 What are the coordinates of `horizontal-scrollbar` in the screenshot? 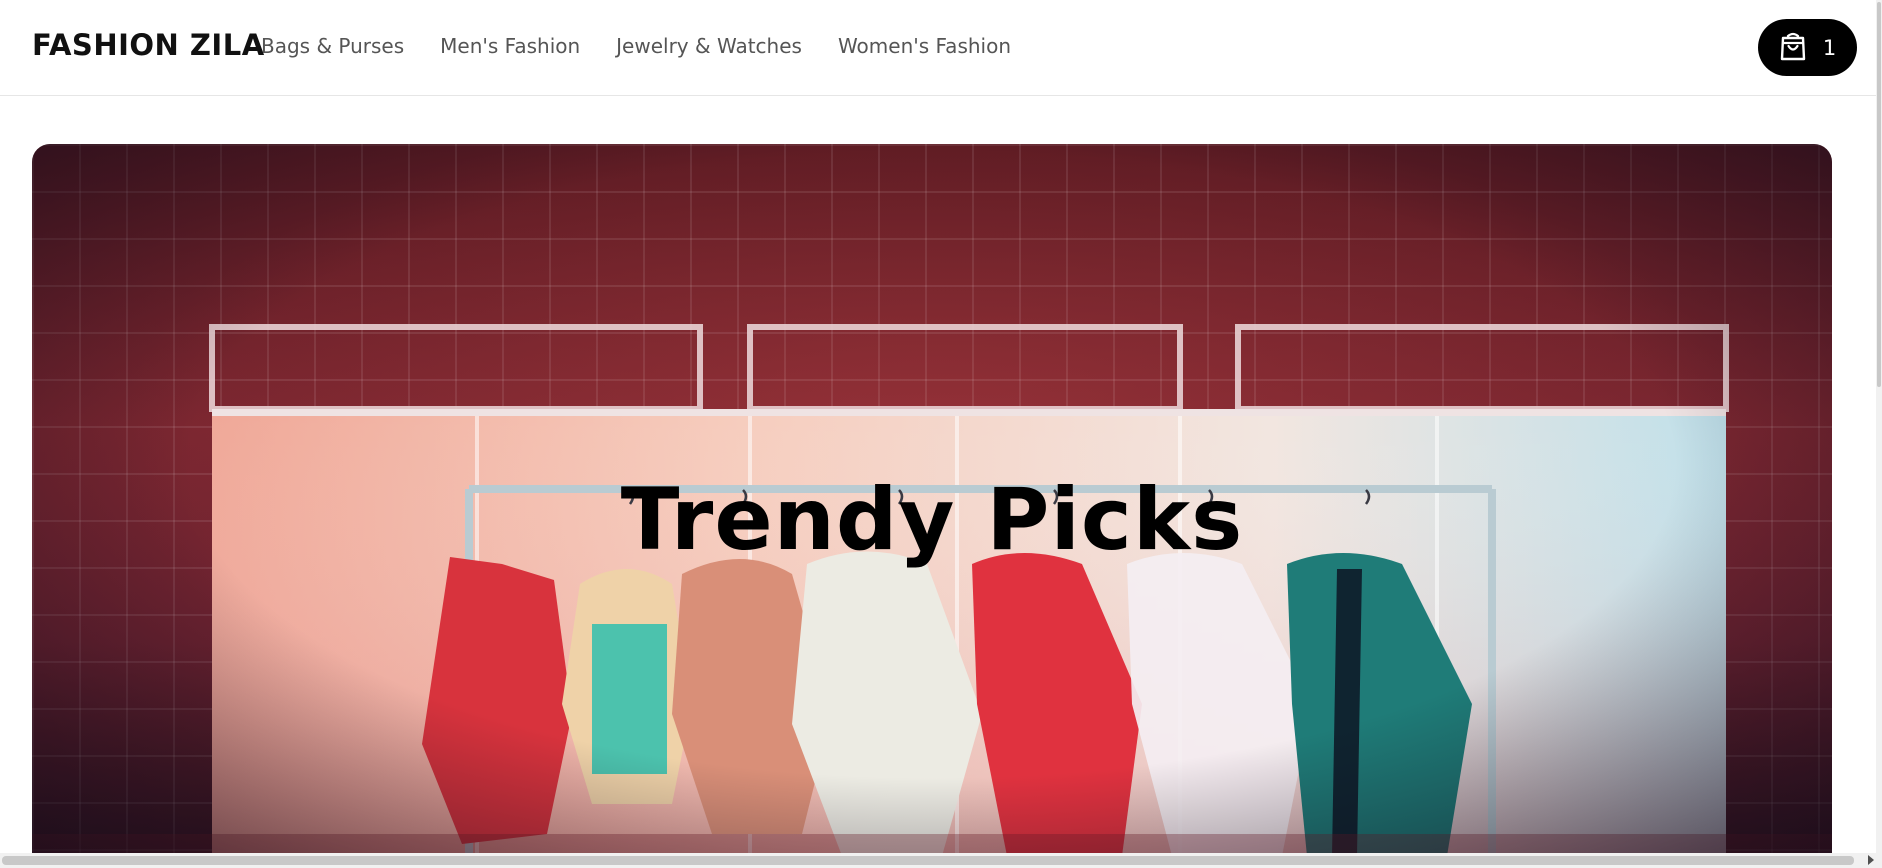 It's located at (938, 860).